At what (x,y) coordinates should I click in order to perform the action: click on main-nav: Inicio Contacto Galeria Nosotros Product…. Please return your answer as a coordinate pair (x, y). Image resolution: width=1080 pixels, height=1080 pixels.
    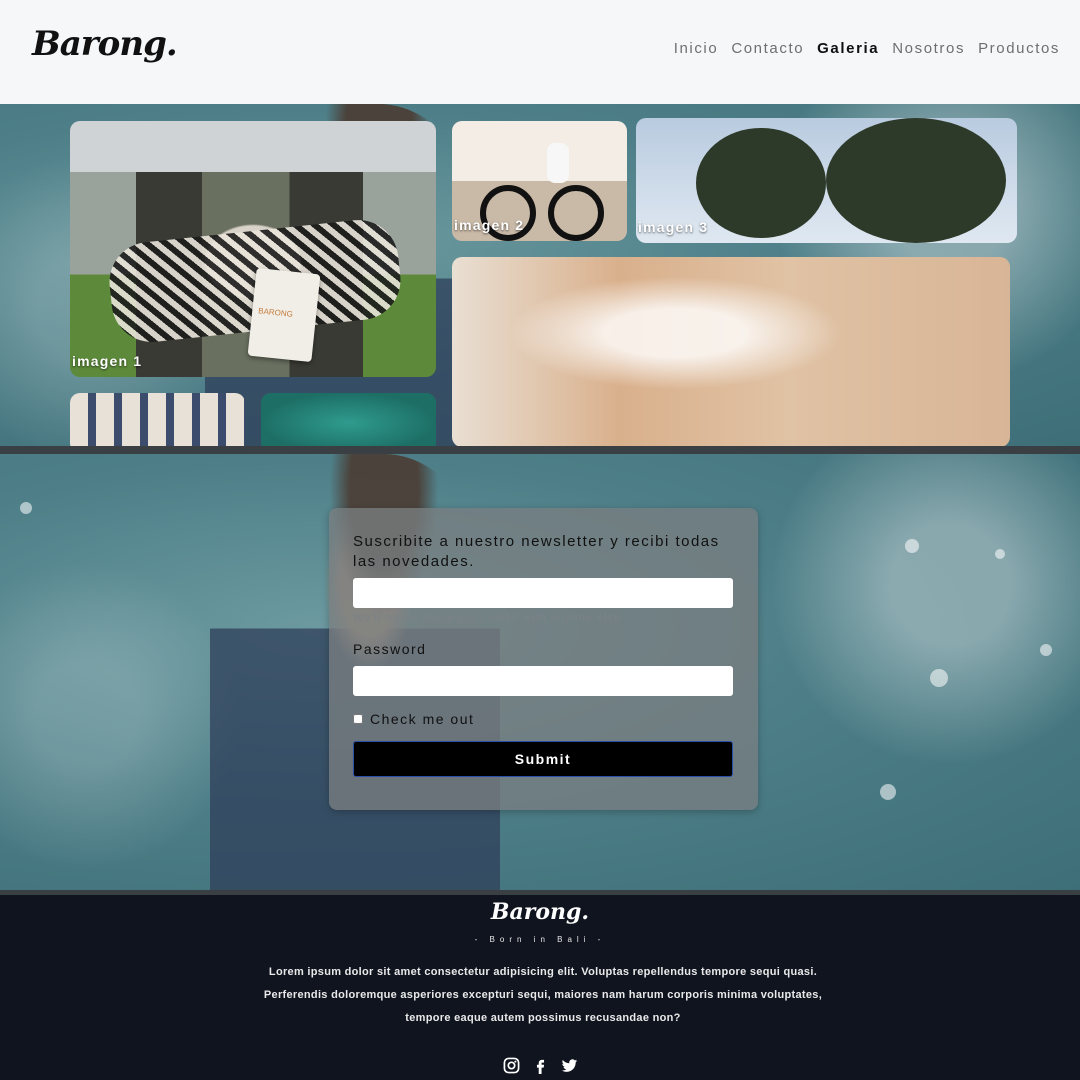
    Looking at the image, I should click on (867, 48).